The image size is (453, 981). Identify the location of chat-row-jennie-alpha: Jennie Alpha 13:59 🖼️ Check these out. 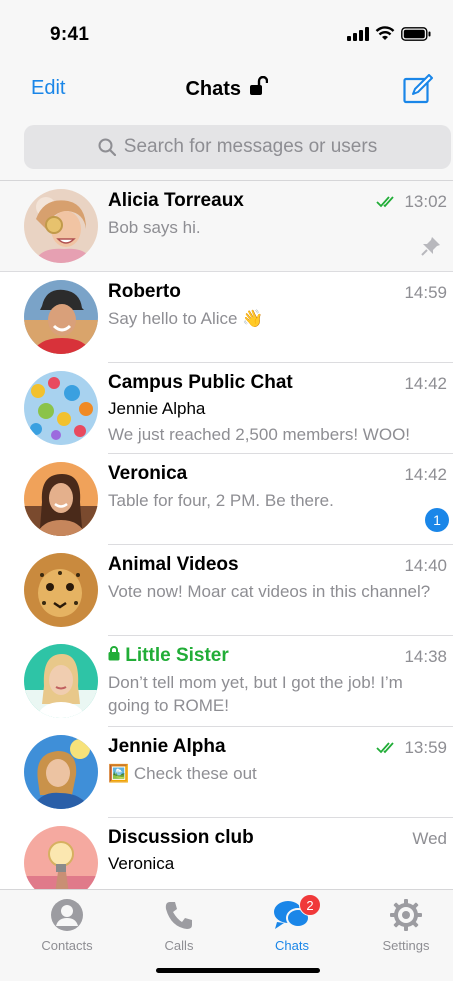
(226, 772).